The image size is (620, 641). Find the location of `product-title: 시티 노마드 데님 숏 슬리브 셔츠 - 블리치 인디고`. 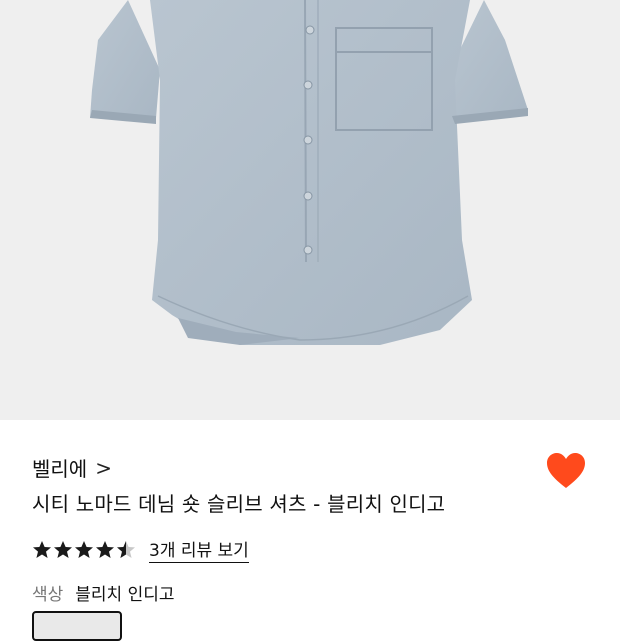

product-title: 시티 노마드 데님 숏 슬리브 셔츠 - 블리치 인디고 is located at coordinates (239, 504).